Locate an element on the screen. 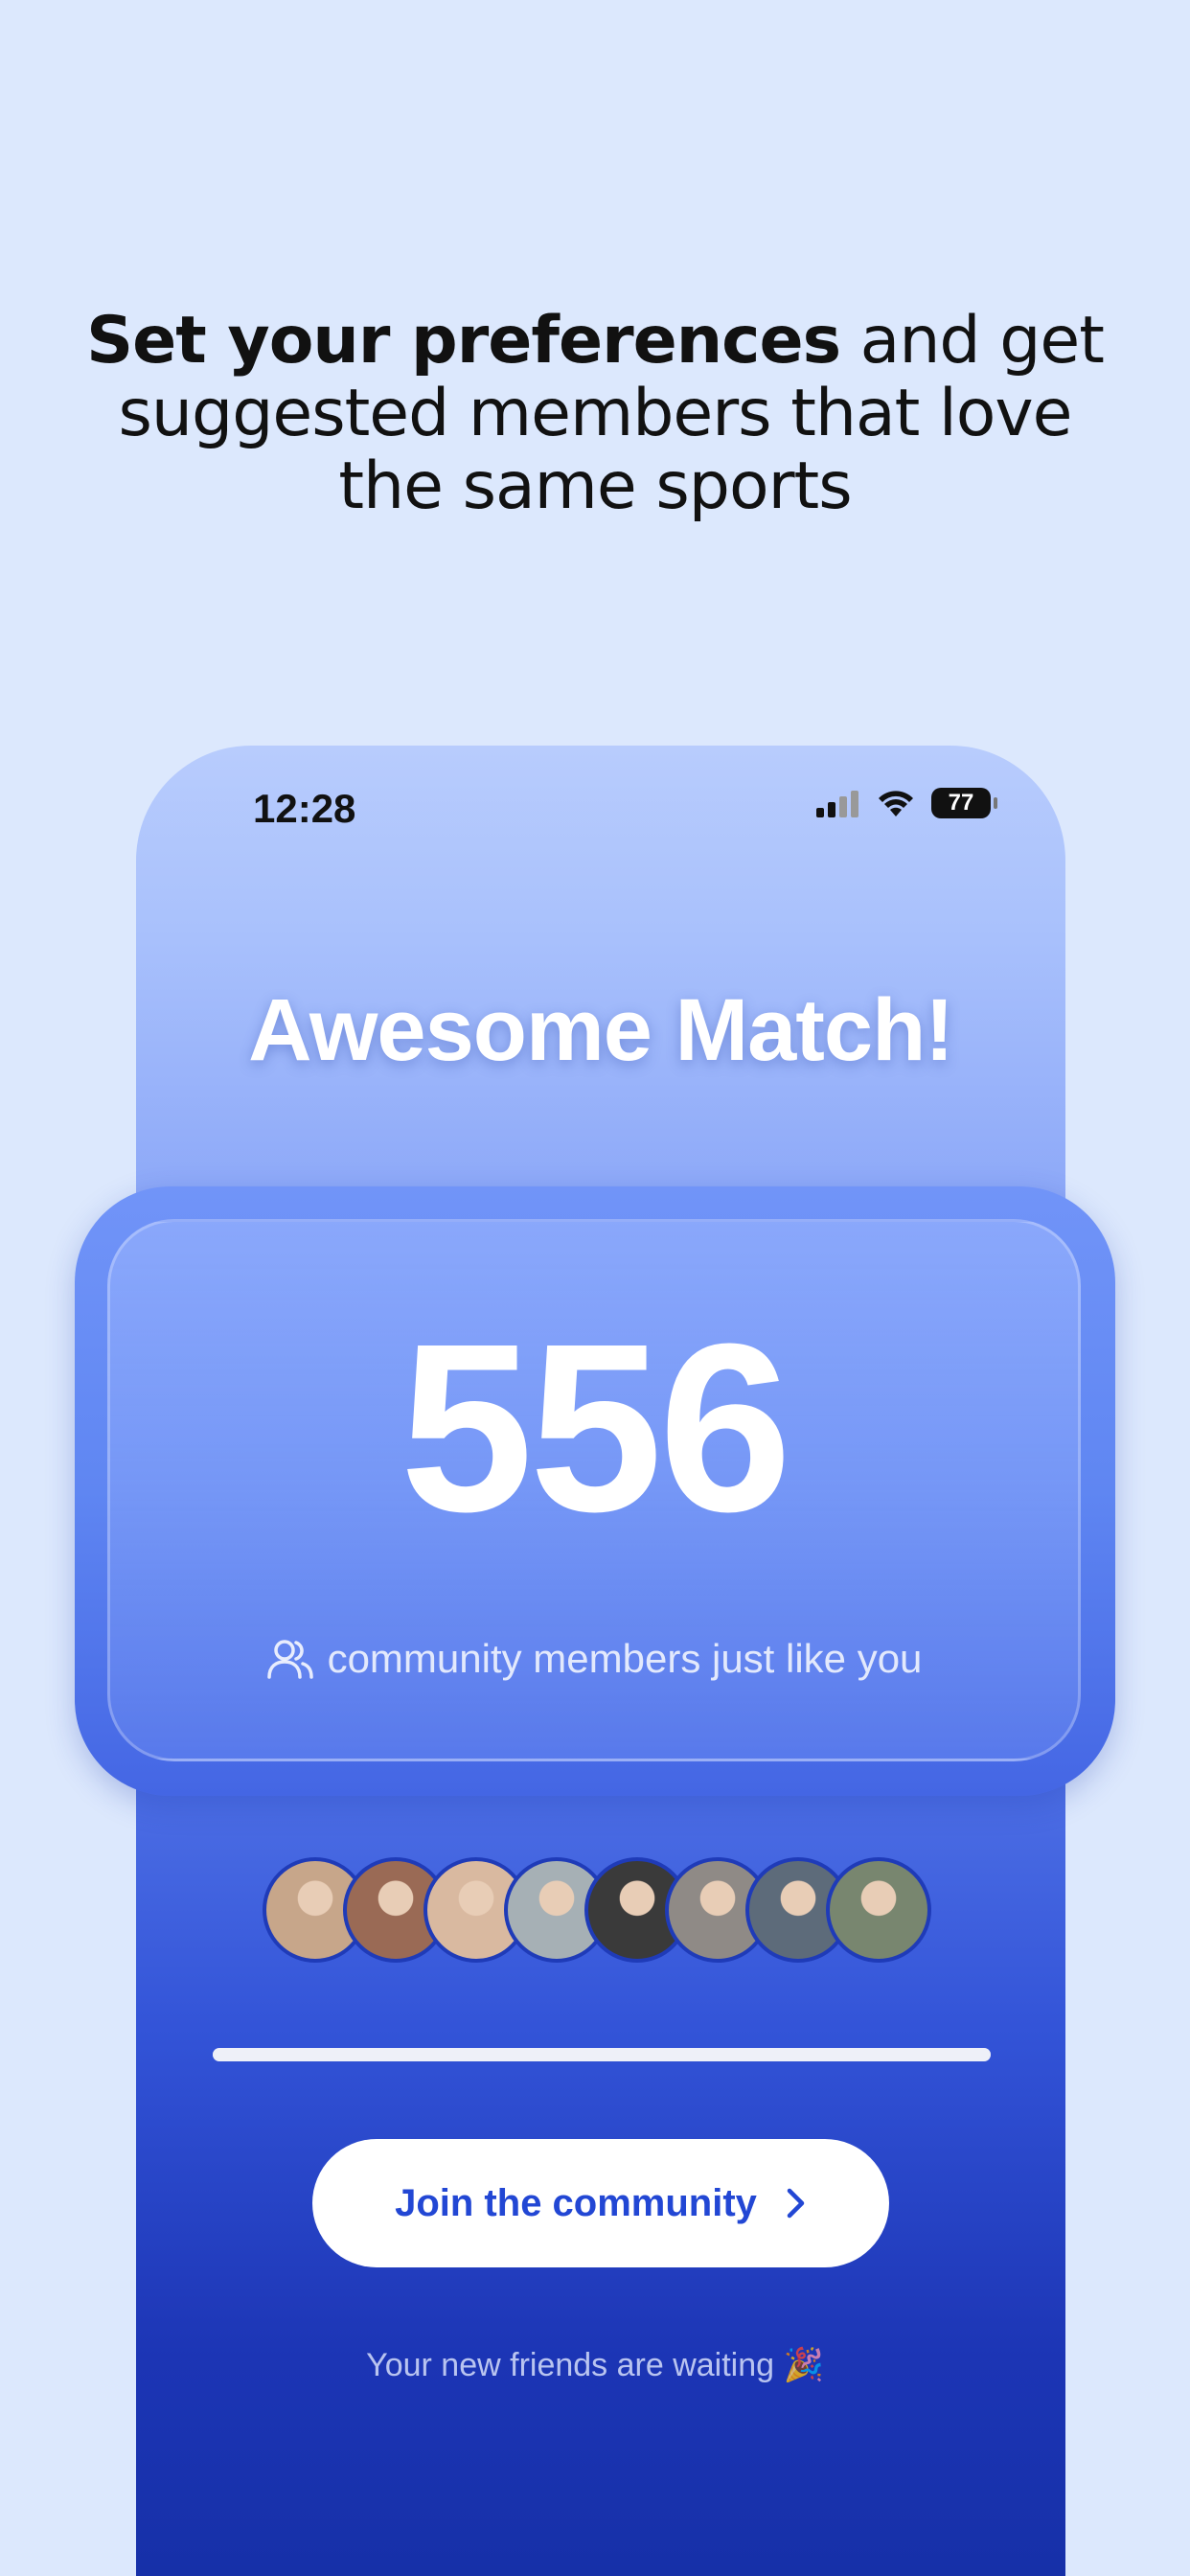 The width and height of the screenshot is (1190, 2576). members-caption-row: community members just like you is located at coordinates (594, 1659).